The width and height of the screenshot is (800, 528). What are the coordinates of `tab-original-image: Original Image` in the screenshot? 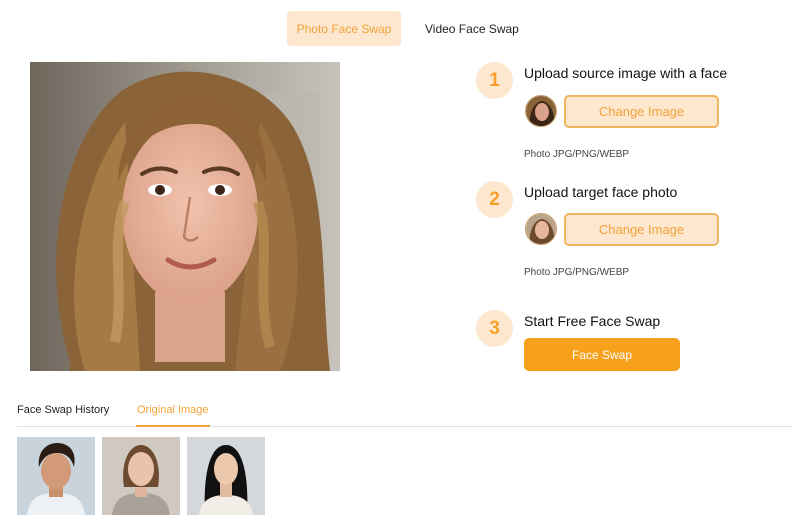 It's located at (173, 415).